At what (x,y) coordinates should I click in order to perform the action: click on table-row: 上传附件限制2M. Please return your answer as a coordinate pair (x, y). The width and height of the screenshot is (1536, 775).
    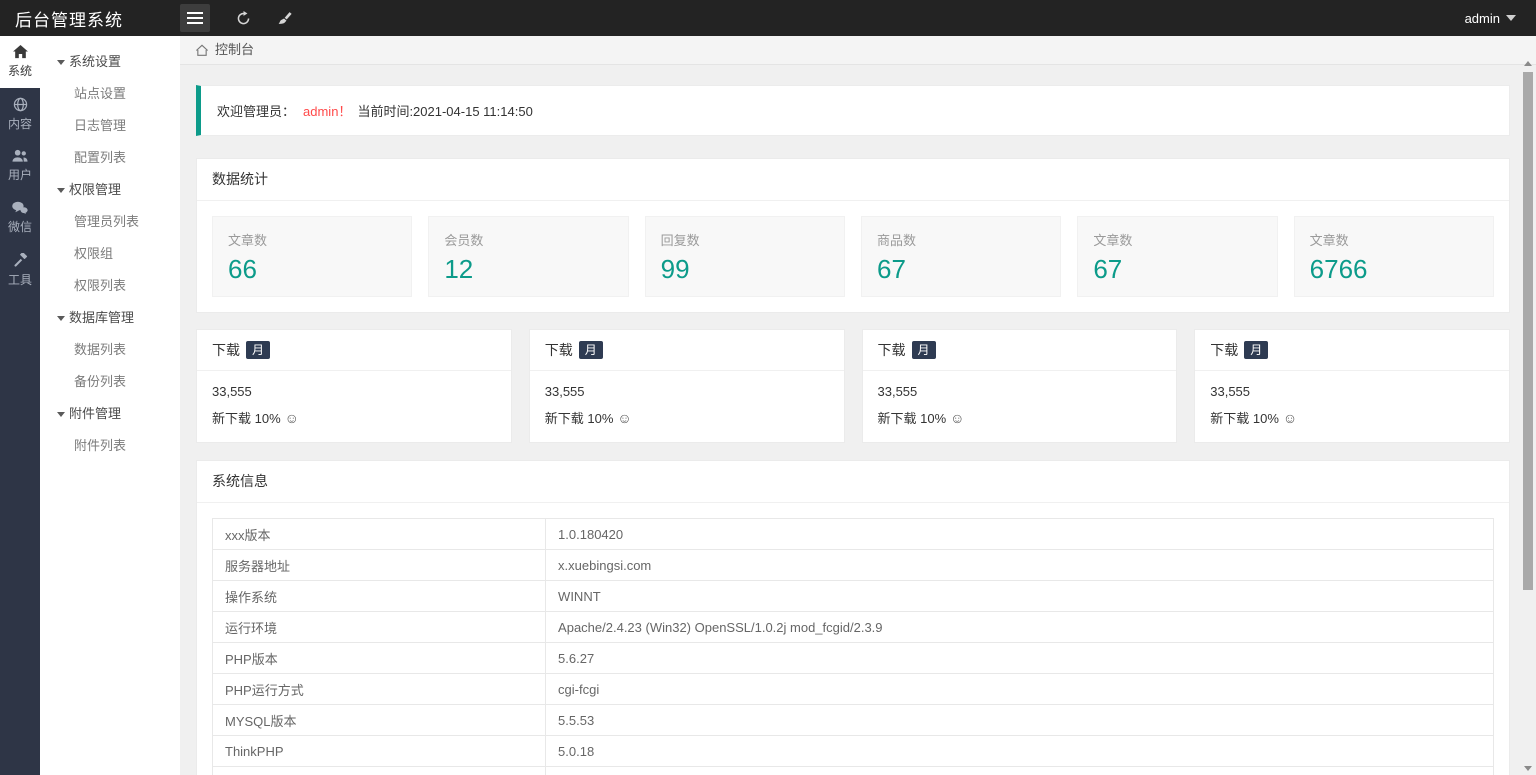
    Looking at the image, I should click on (852, 770).